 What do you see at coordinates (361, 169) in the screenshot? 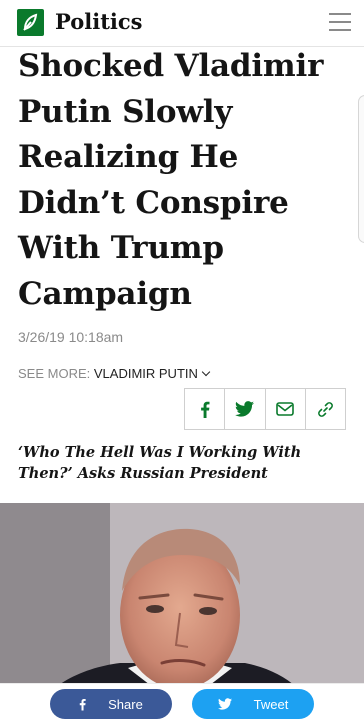
I see `scrollbar-thumb` at bounding box center [361, 169].